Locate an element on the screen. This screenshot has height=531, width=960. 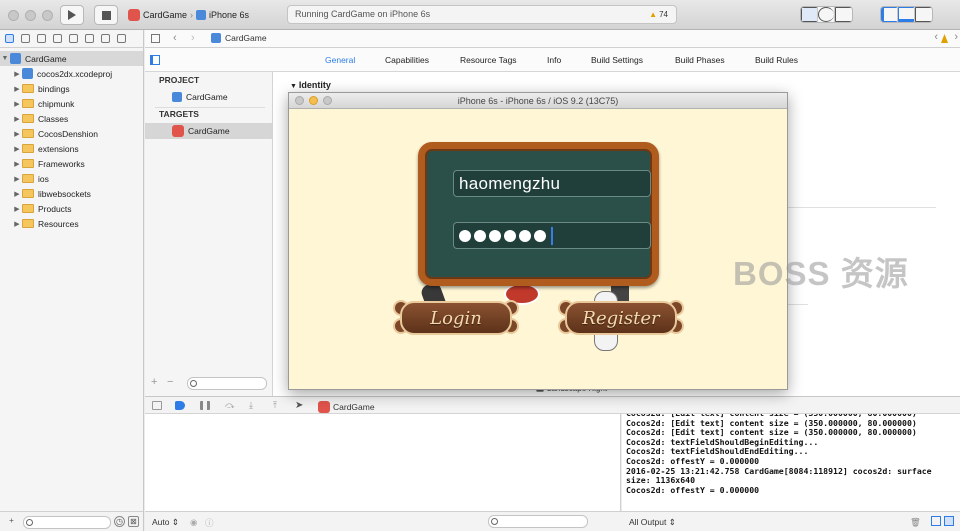
stop-button is located at coordinates (106, 15).